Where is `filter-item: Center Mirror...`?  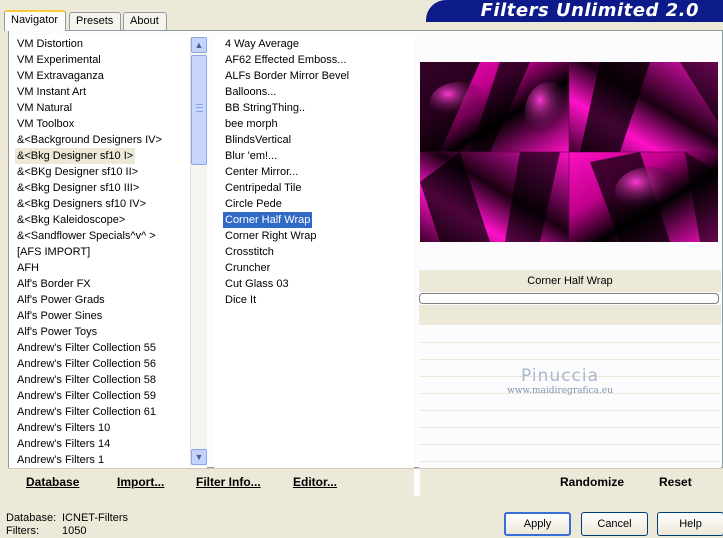 filter-item: Center Mirror... is located at coordinates (261, 172).